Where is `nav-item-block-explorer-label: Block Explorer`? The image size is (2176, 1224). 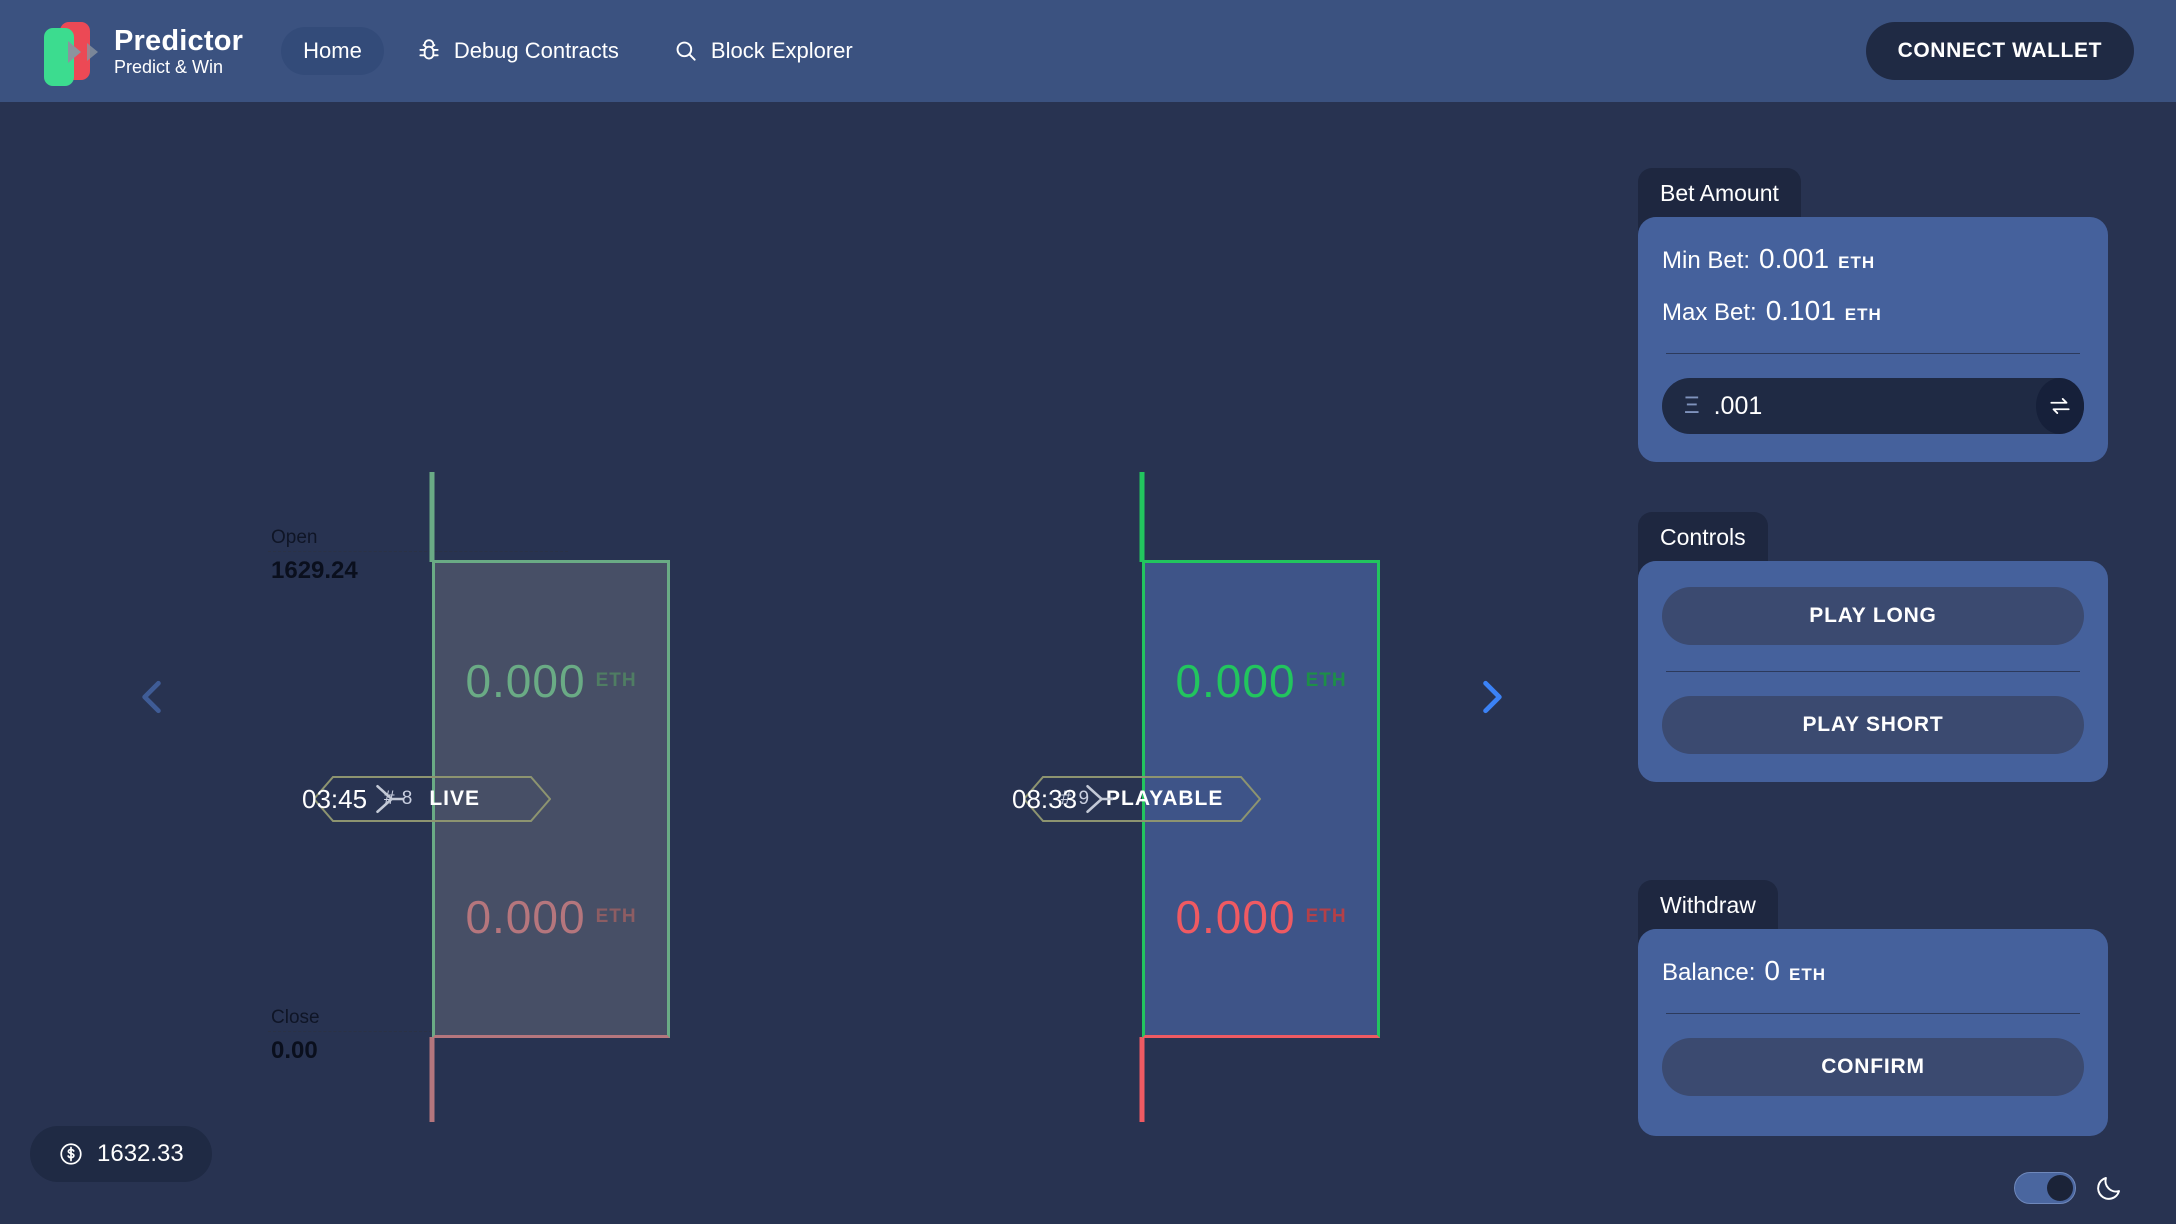
nav-item-block-explorer-label: Block Explorer is located at coordinates (781, 50).